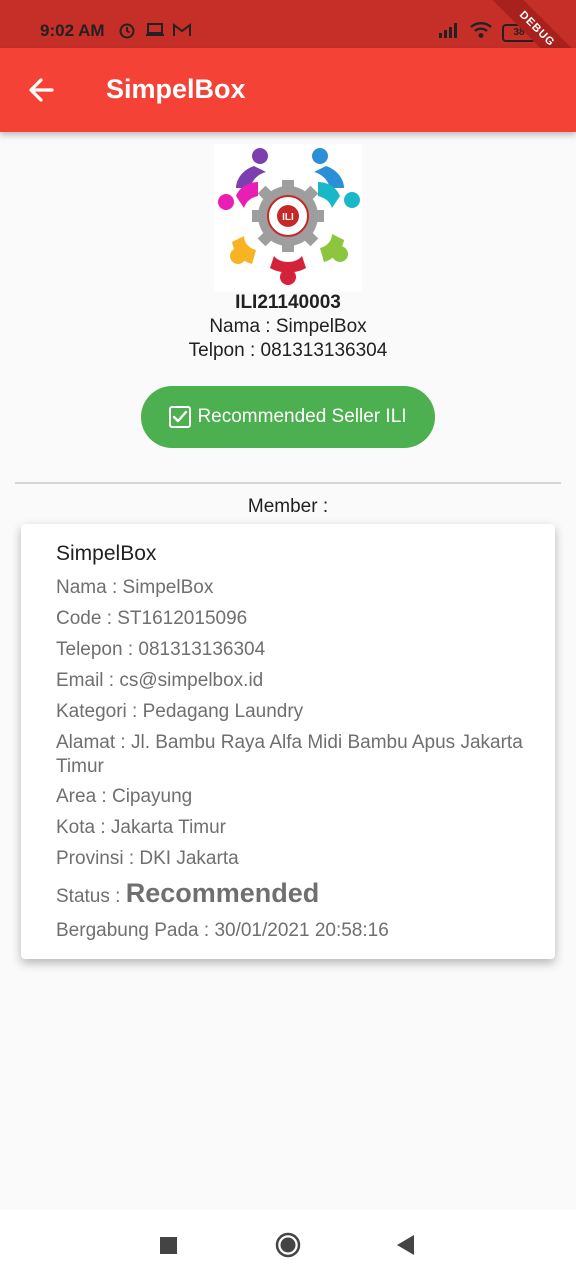 Image resolution: width=576 pixels, height=1280 pixels. What do you see at coordinates (180, 417) in the screenshot?
I see `checkbox-checked-icon` at bounding box center [180, 417].